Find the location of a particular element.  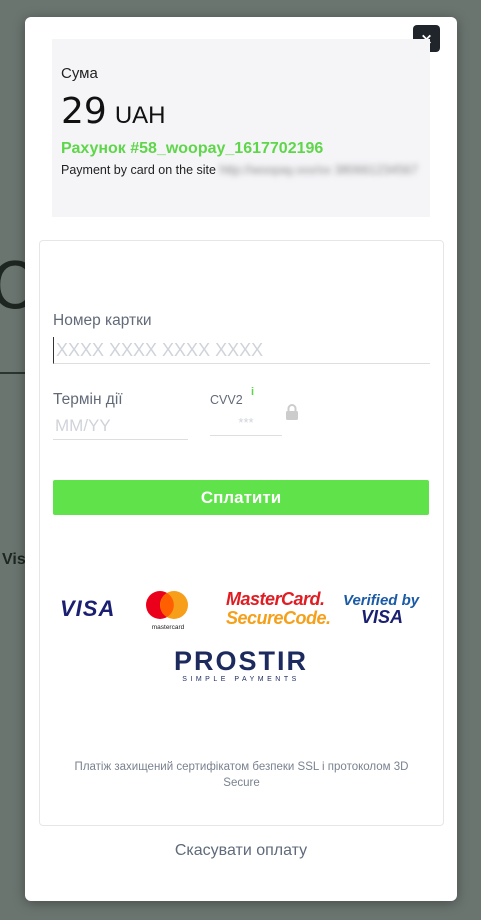

verified-by-visa-logo: Verified by VISA is located at coordinates (381, 609).